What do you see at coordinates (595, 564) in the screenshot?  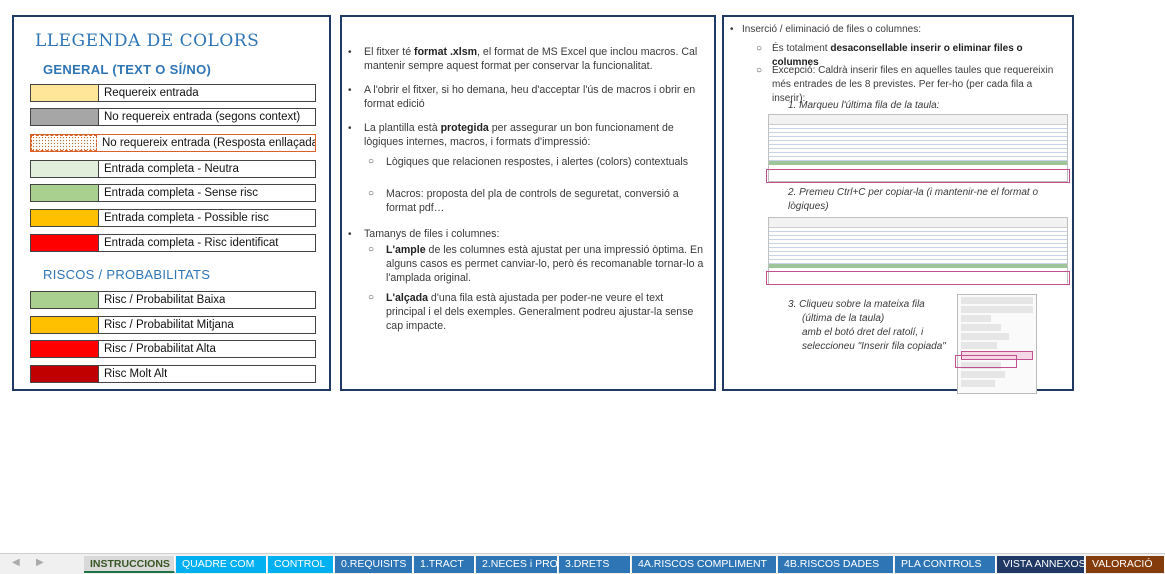 I see `sheet-tab: 3.DRETS` at bounding box center [595, 564].